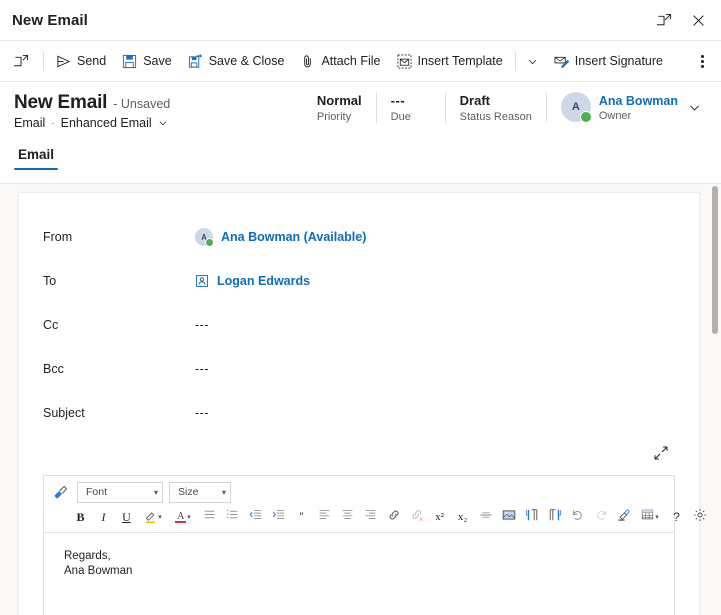 This screenshot has width=721, height=615. I want to click on form-selector: Enhanced Email, so click(106, 123).